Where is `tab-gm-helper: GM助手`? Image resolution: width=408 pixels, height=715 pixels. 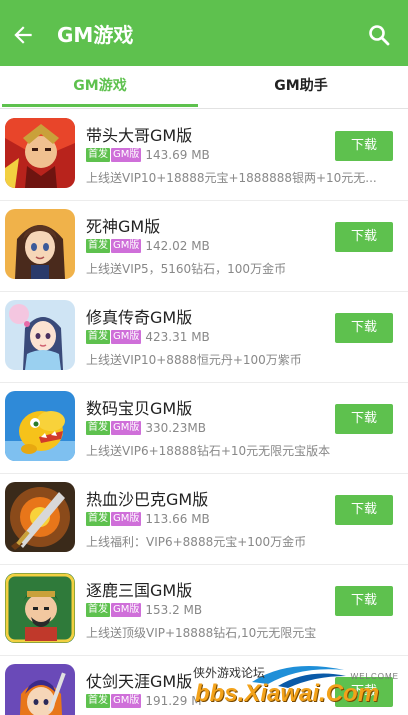
tab-gm-helper: GM助手 is located at coordinates (301, 87).